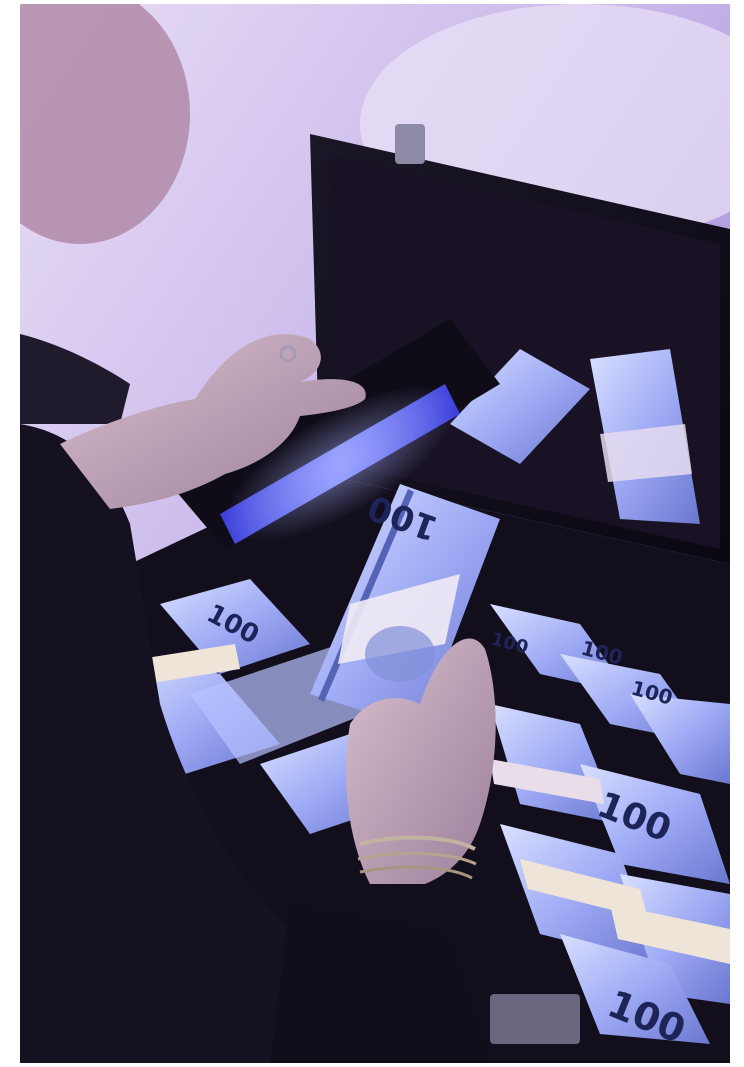  I want to click on portrait-oval, so click(400, 654).